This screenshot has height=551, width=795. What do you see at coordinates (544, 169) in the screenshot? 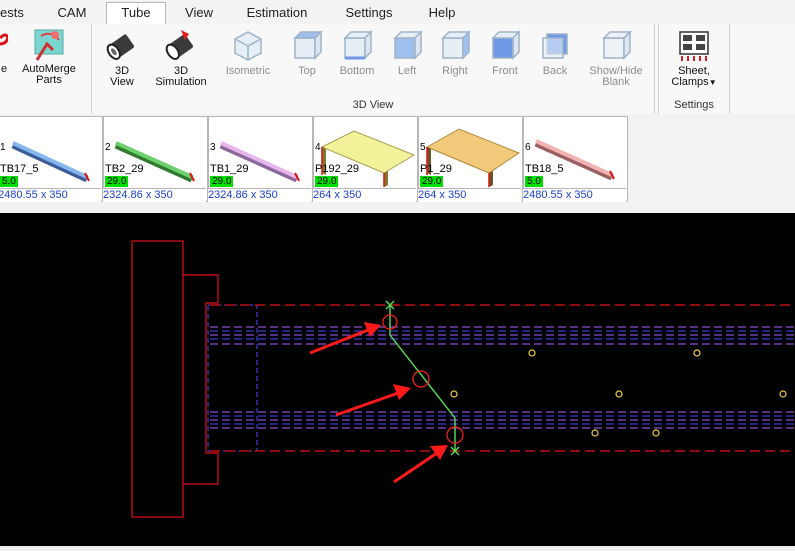
I see `part-name: TB18_5` at bounding box center [544, 169].